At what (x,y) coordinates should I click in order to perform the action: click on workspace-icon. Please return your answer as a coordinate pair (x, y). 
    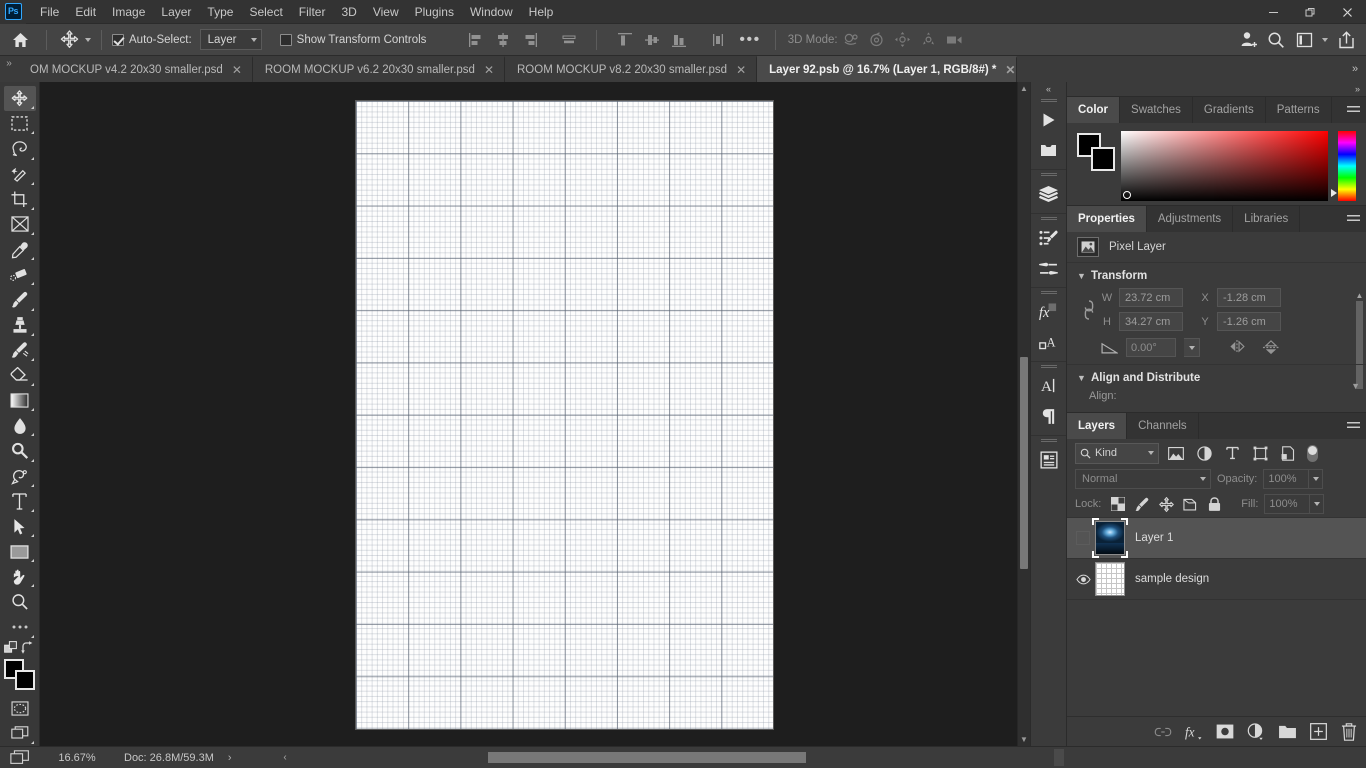
    Looking at the image, I should click on (1304, 40).